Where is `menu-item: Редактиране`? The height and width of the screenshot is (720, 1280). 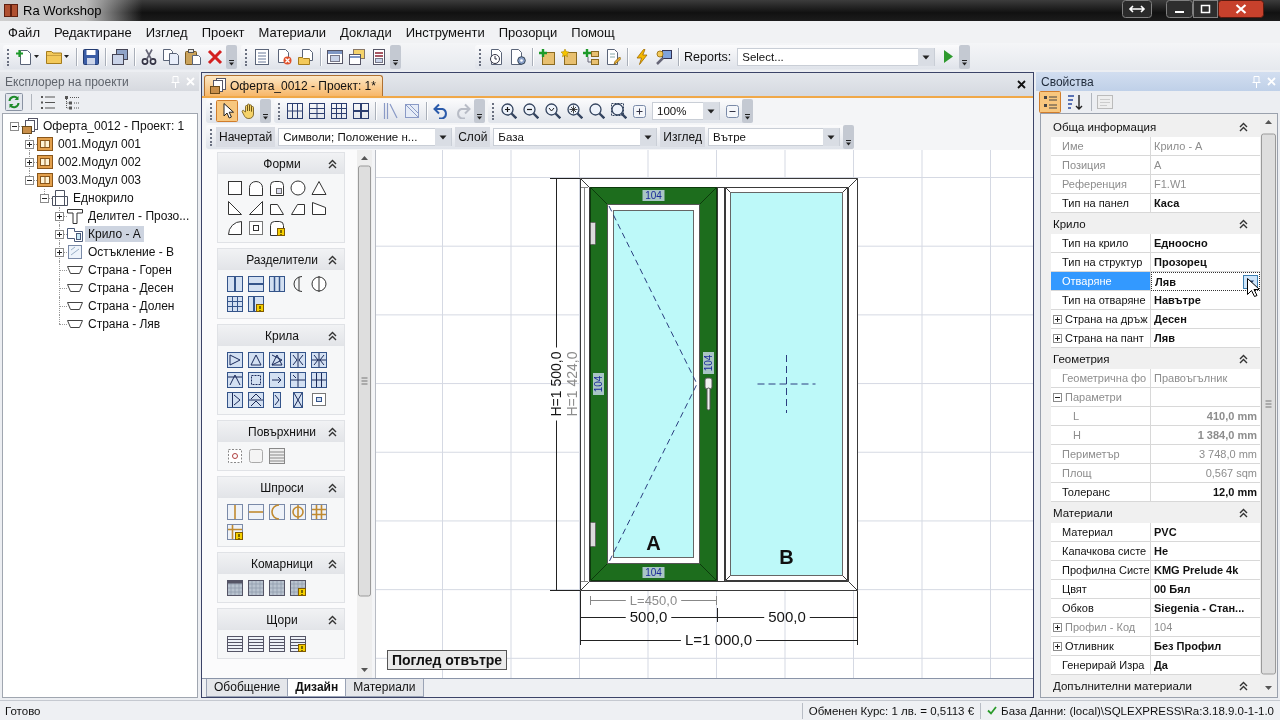
menu-item: Редактиране is located at coordinates (92, 32).